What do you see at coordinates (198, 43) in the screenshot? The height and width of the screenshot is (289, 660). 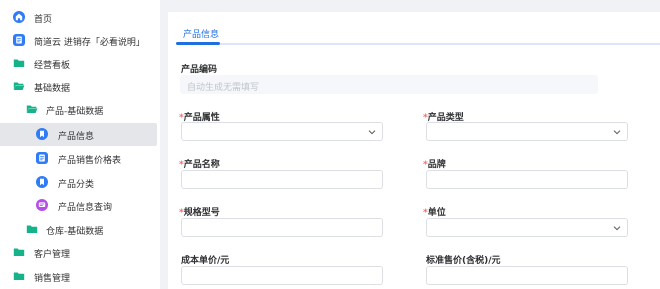 I see `tab-active-indicator` at bounding box center [198, 43].